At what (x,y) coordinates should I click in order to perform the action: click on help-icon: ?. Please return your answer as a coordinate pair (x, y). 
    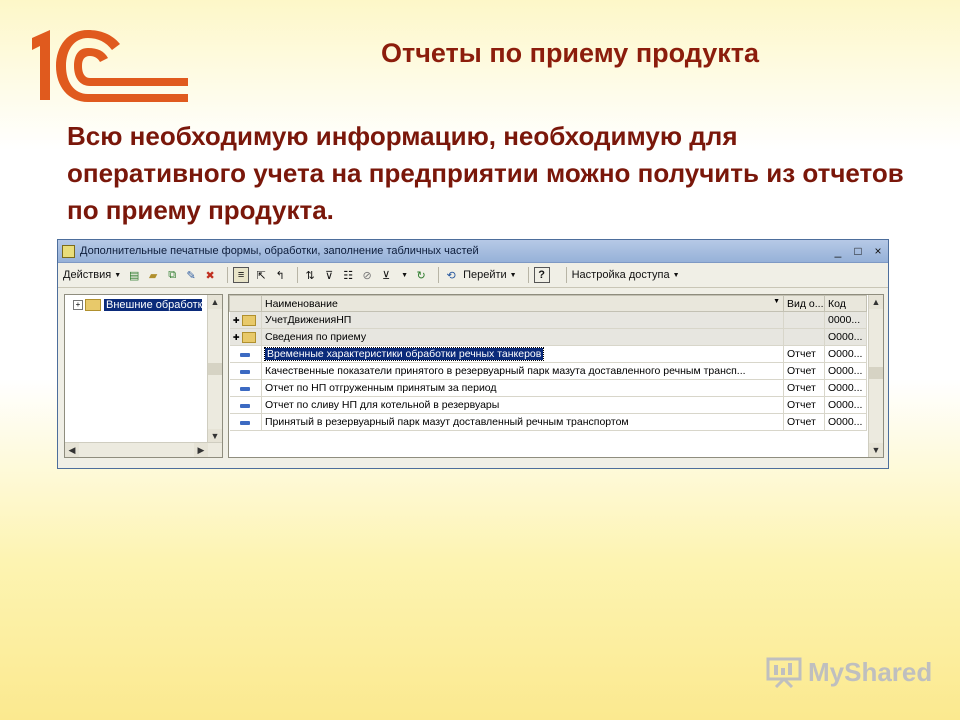
    Looking at the image, I should click on (541, 275).